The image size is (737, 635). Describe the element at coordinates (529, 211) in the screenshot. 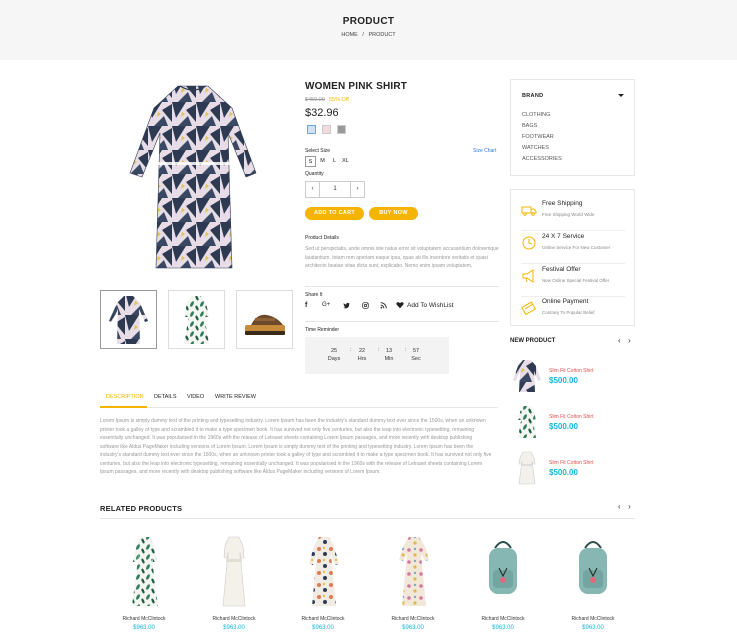

I see `truck-icon` at that location.